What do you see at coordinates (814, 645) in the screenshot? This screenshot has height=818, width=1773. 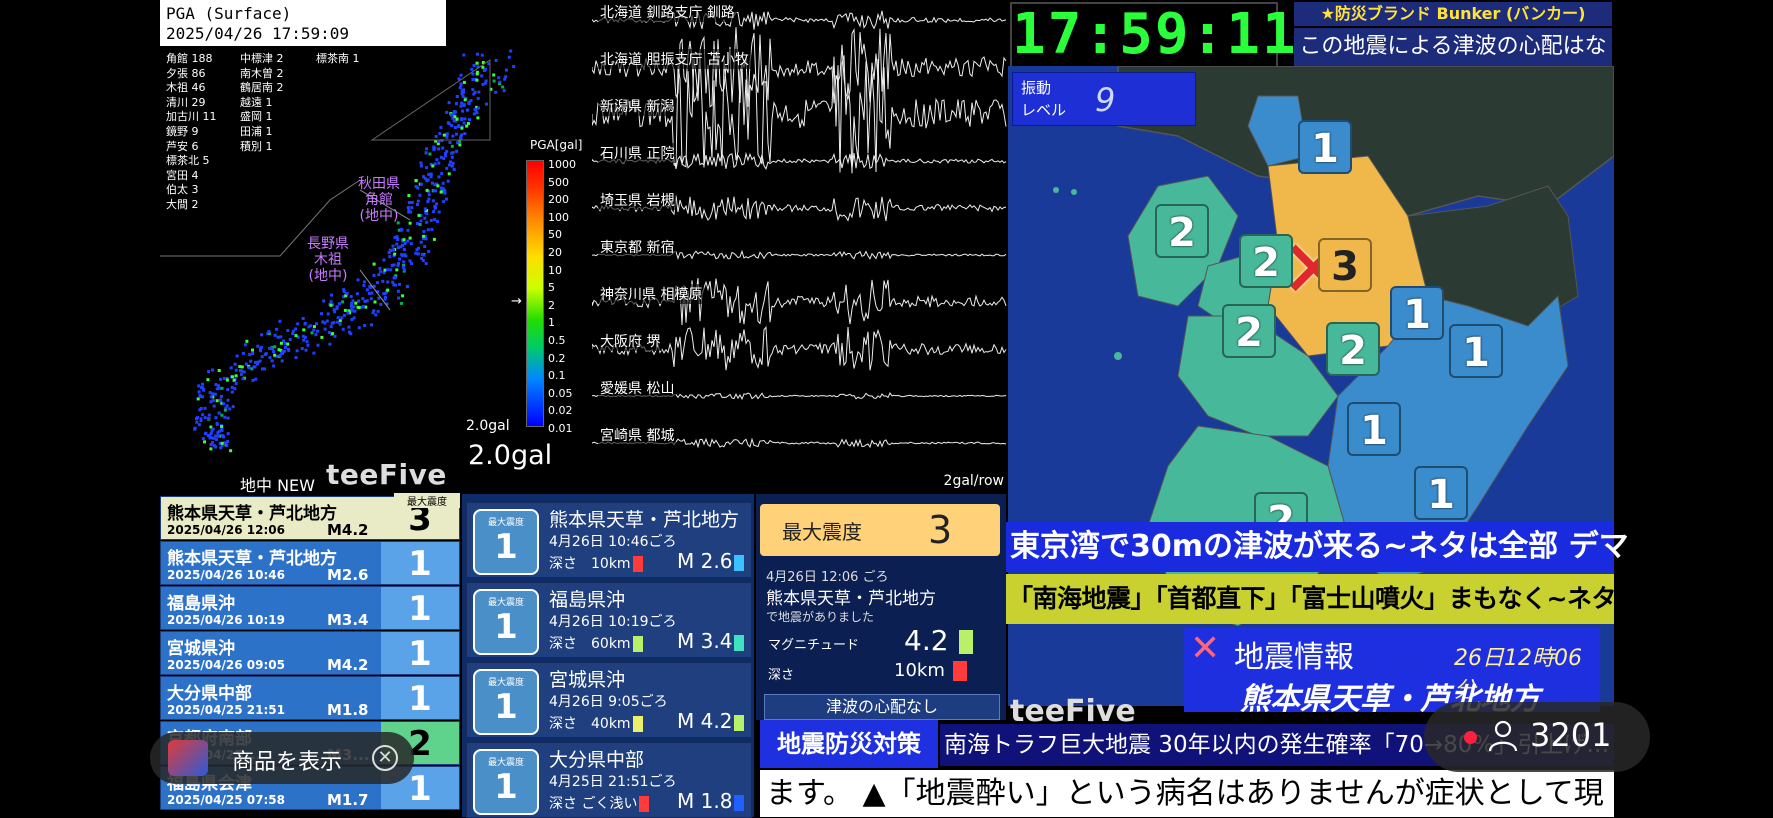 I see `magnitude-label: マグニチュード` at bounding box center [814, 645].